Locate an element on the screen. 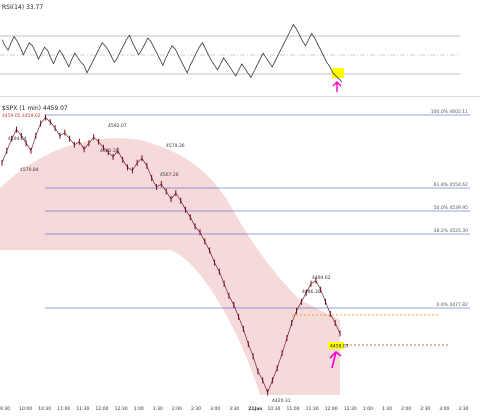 Image resolution: width=480 pixels, height=416 pixels. time-axis-label: 10:00 is located at coordinates (25, 409).